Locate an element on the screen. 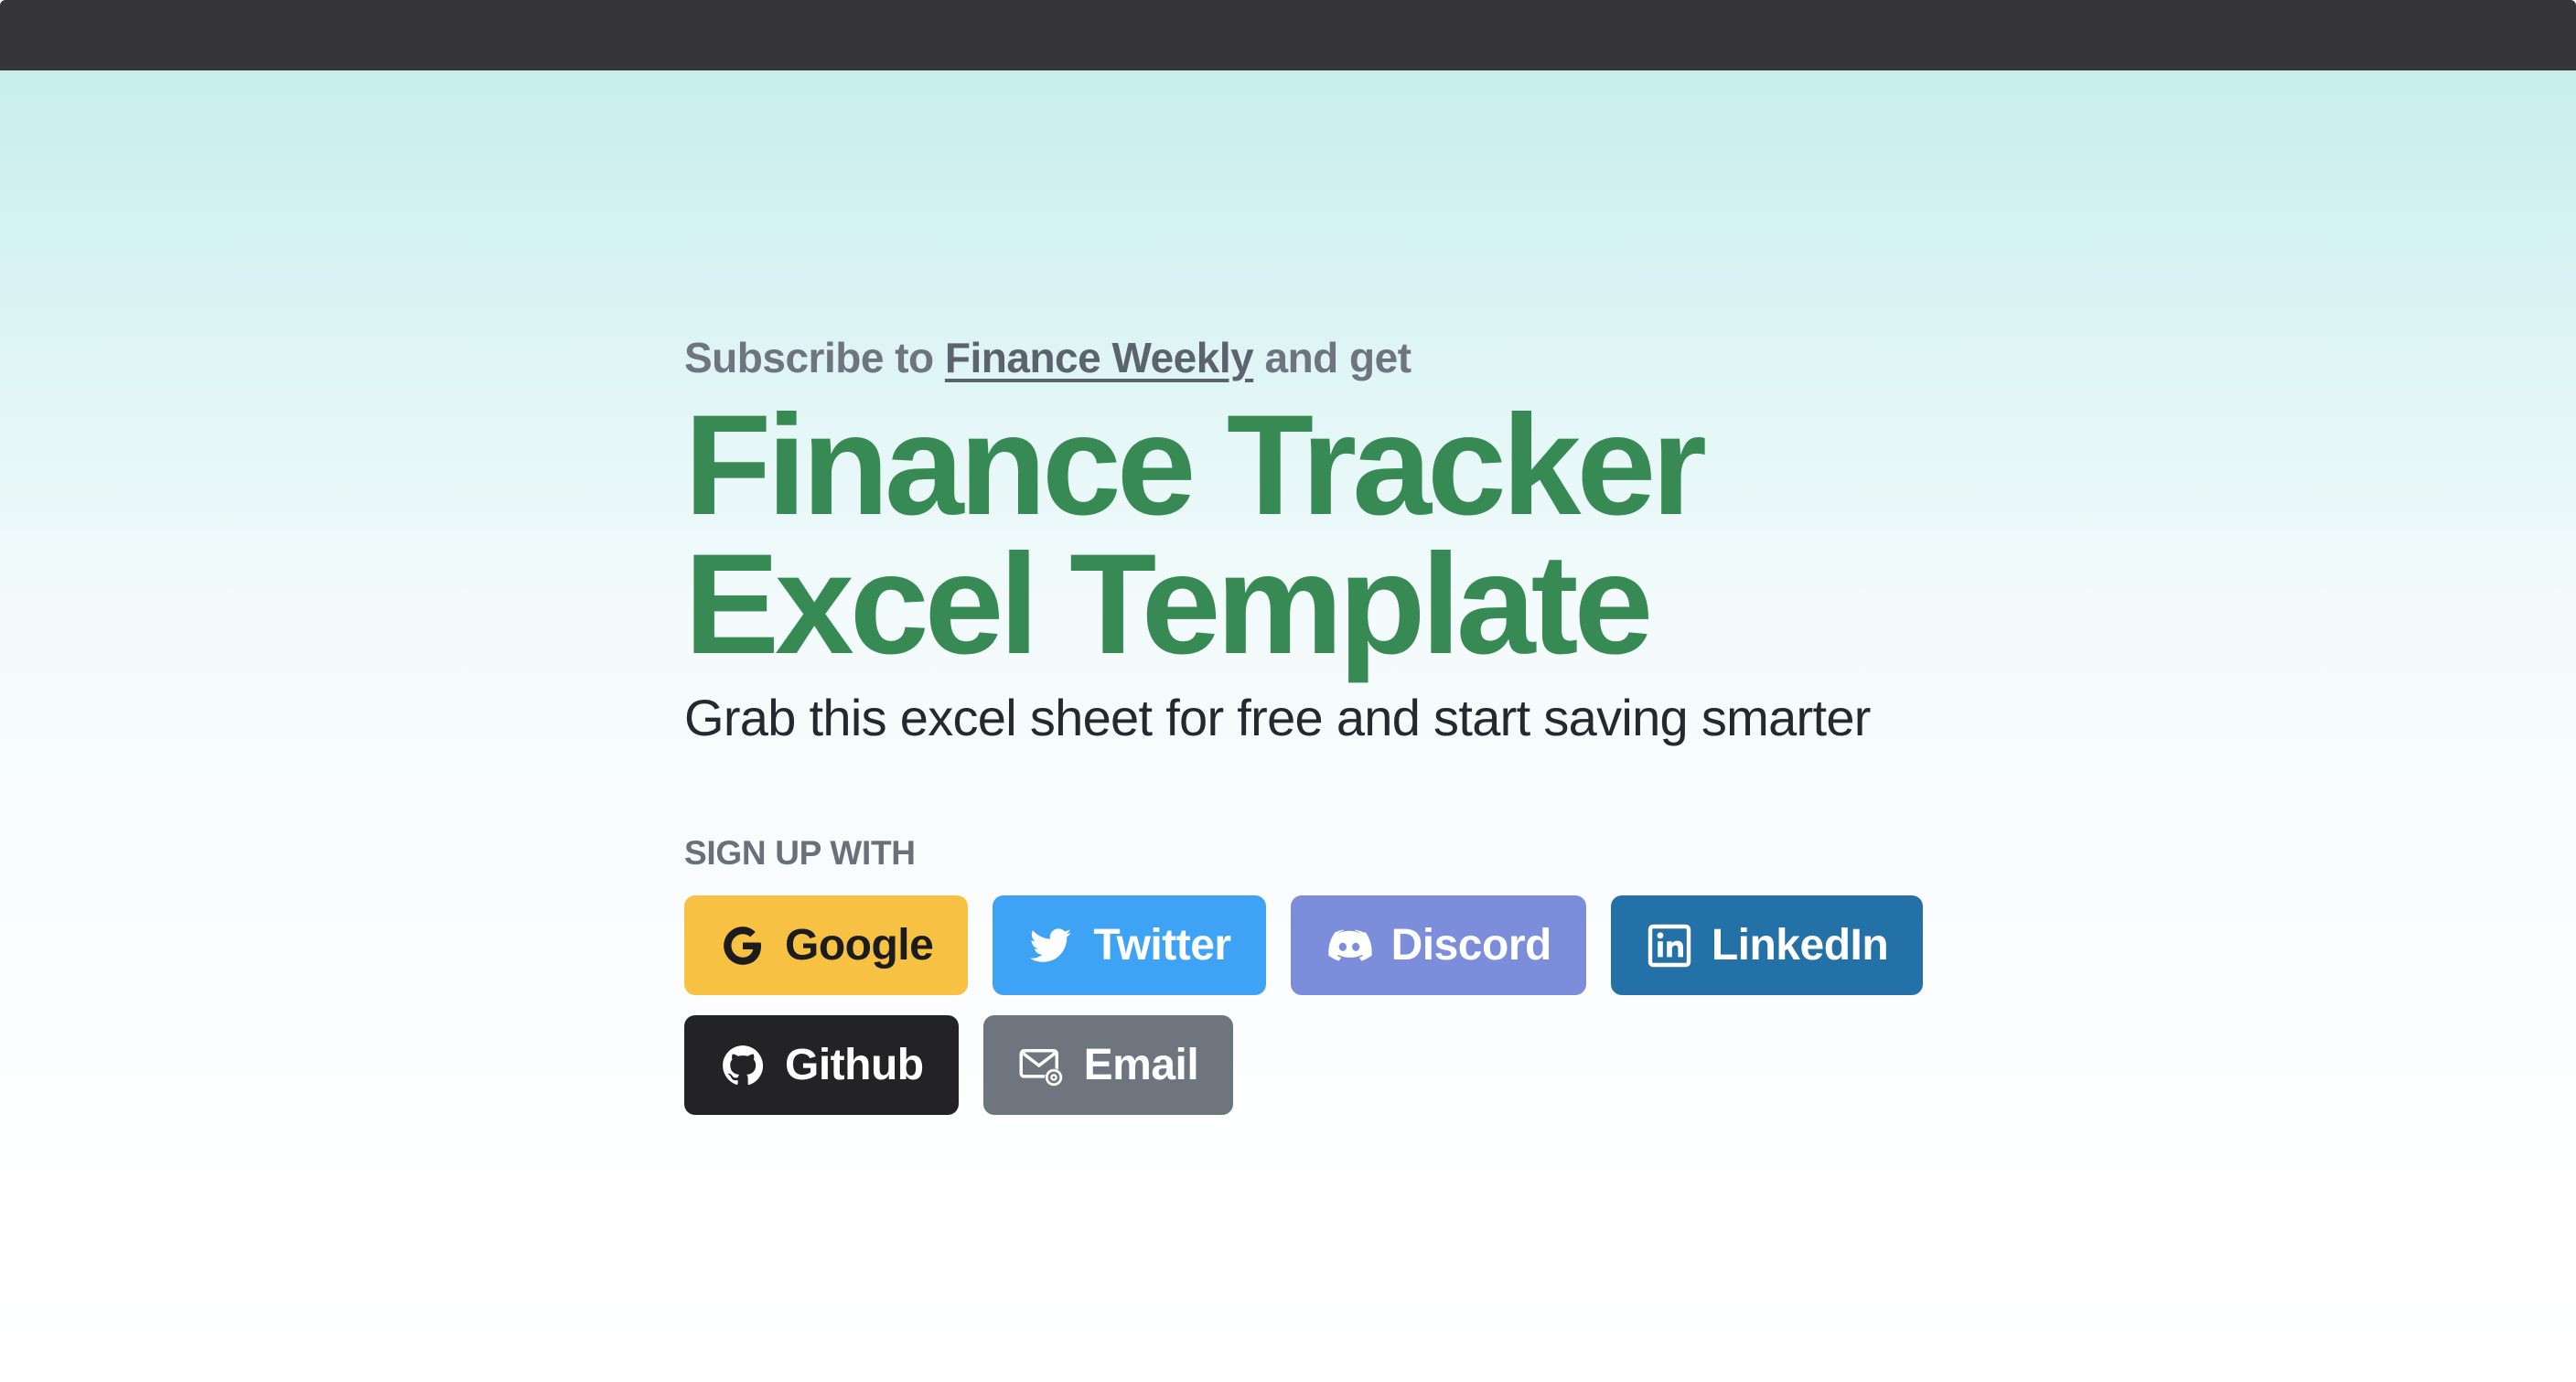  google-button-label: Google is located at coordinates (860, 945).